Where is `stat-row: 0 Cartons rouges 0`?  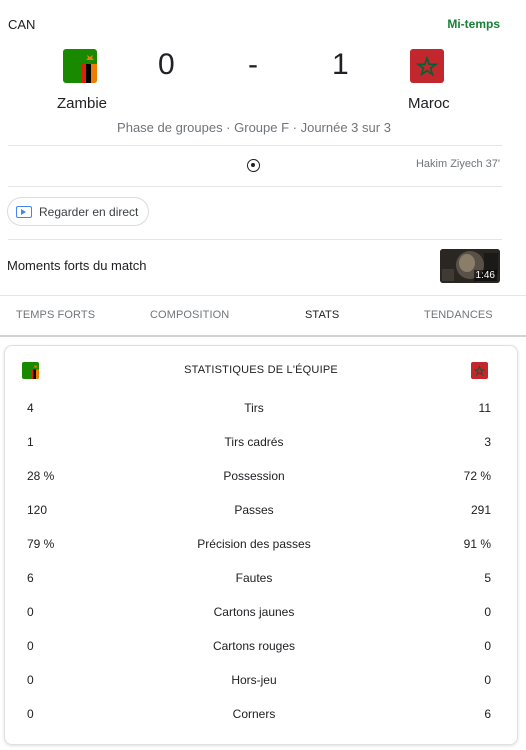 stat-row: 0 Cartons rouges 0 is located at coordinates (261, 649).